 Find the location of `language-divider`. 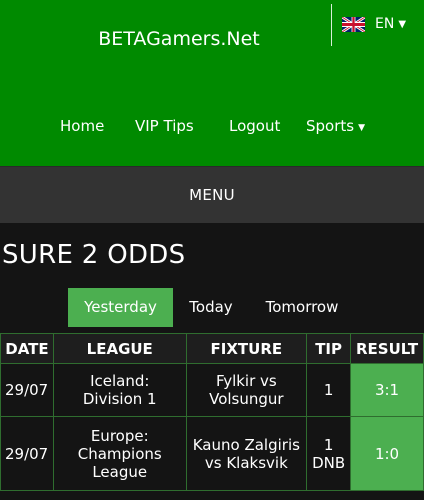

language-divider is located at coordinates (331, 25).